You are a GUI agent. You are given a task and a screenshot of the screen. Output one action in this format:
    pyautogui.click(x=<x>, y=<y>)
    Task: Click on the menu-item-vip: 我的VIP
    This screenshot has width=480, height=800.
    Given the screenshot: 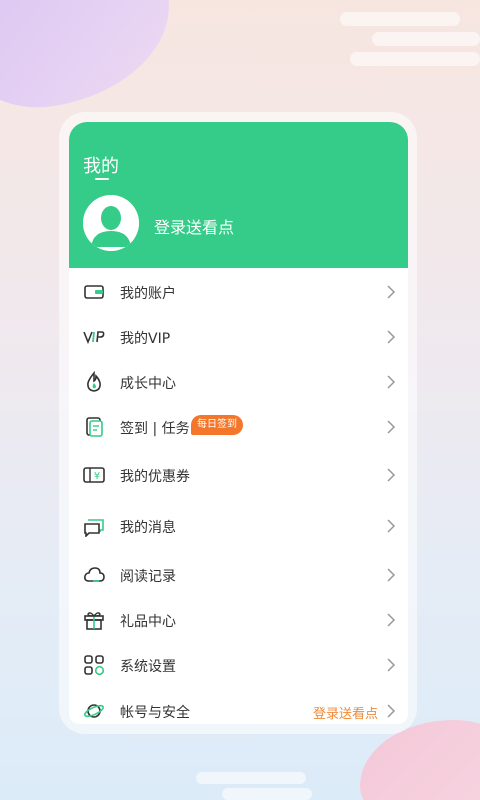 What is the action you would take?
    pyautogui.click(x=238, y=337)
    